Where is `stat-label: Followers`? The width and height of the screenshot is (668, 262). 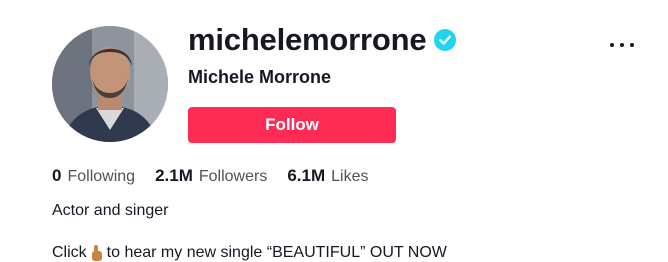
stat-label: Followers is located at coordinates (233, 176).